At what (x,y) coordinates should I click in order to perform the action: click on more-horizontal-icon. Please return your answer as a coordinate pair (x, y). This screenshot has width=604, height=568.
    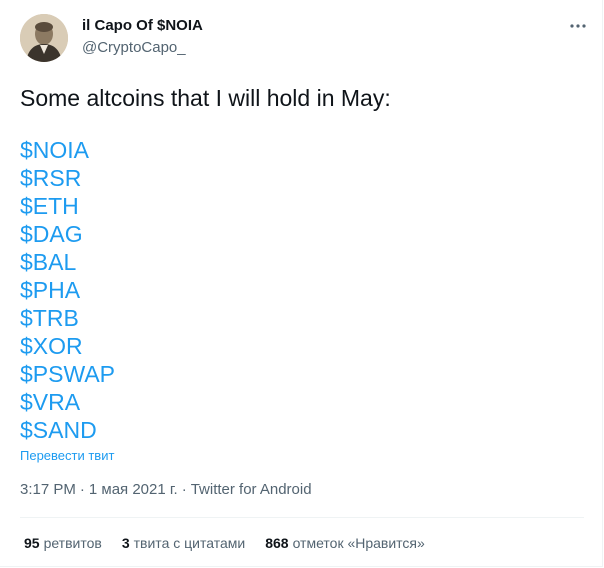
    Looking at the image, I should click on (578, 26).